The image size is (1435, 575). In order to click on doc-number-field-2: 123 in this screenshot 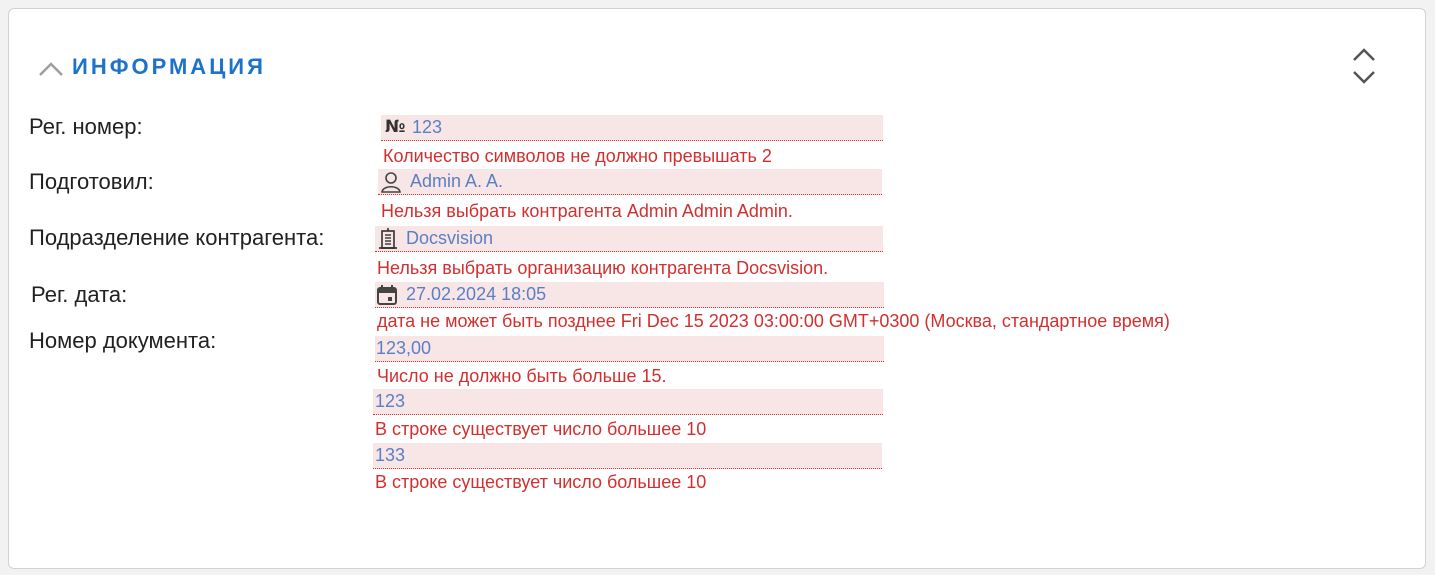, I will do `click(628, 402)`.